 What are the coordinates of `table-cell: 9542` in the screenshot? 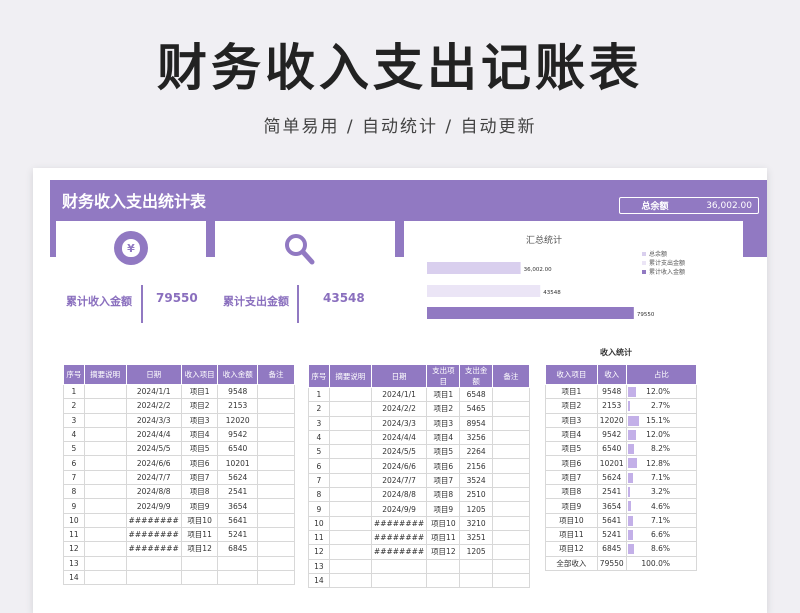 It's located at (238, 434).